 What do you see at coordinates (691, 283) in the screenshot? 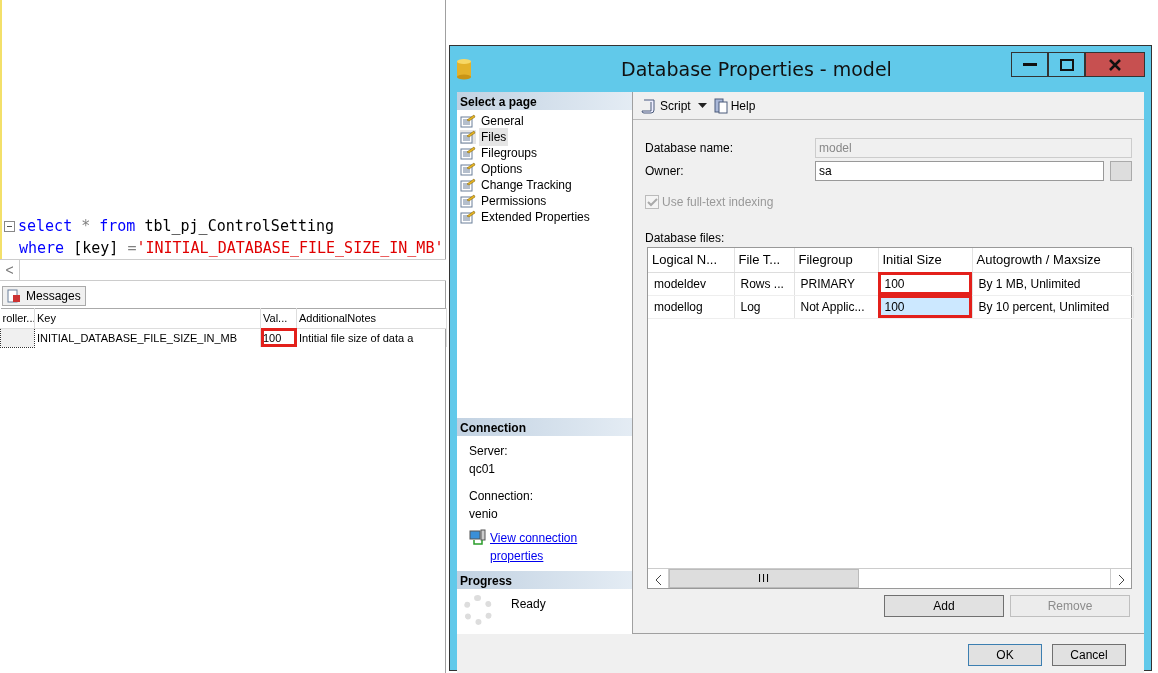
I see `table-cell: modeldev` at bounding box center [691, 283].